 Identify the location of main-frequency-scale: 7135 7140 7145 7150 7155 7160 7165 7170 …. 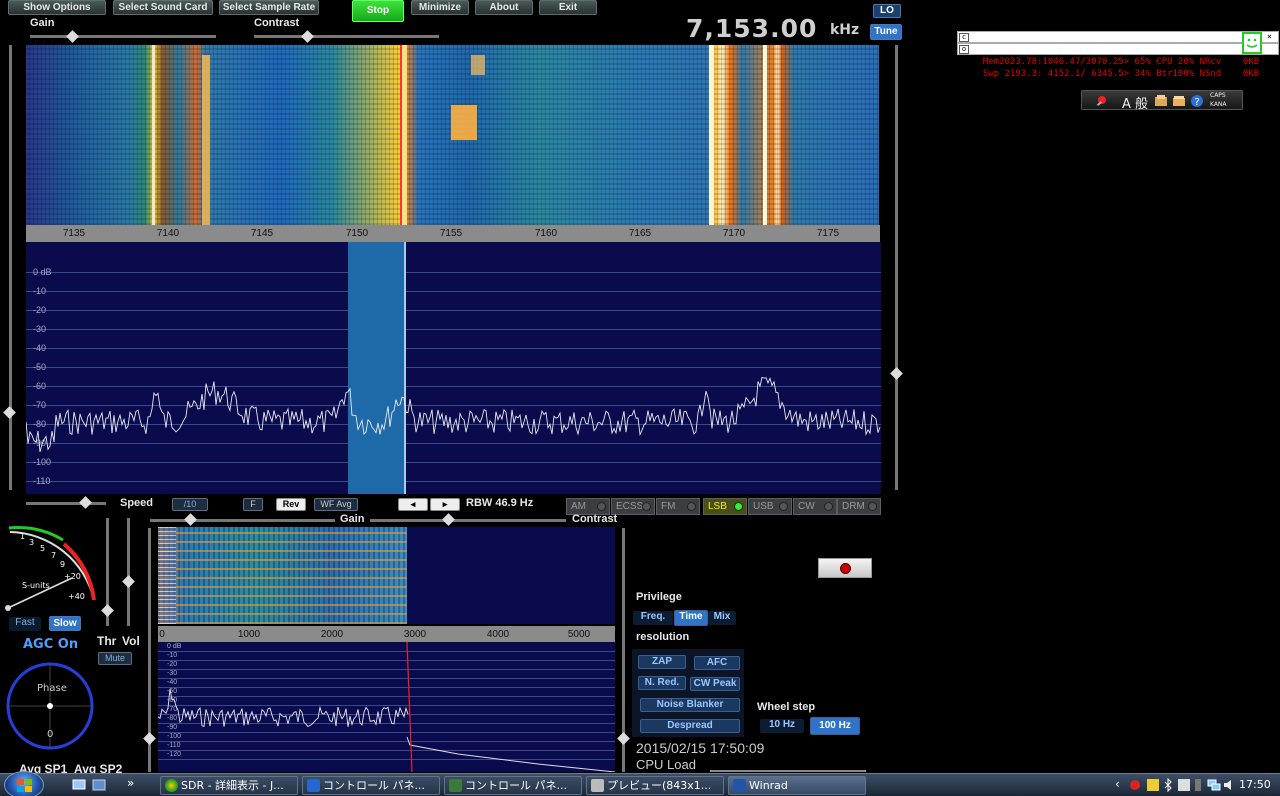
(453, 233).